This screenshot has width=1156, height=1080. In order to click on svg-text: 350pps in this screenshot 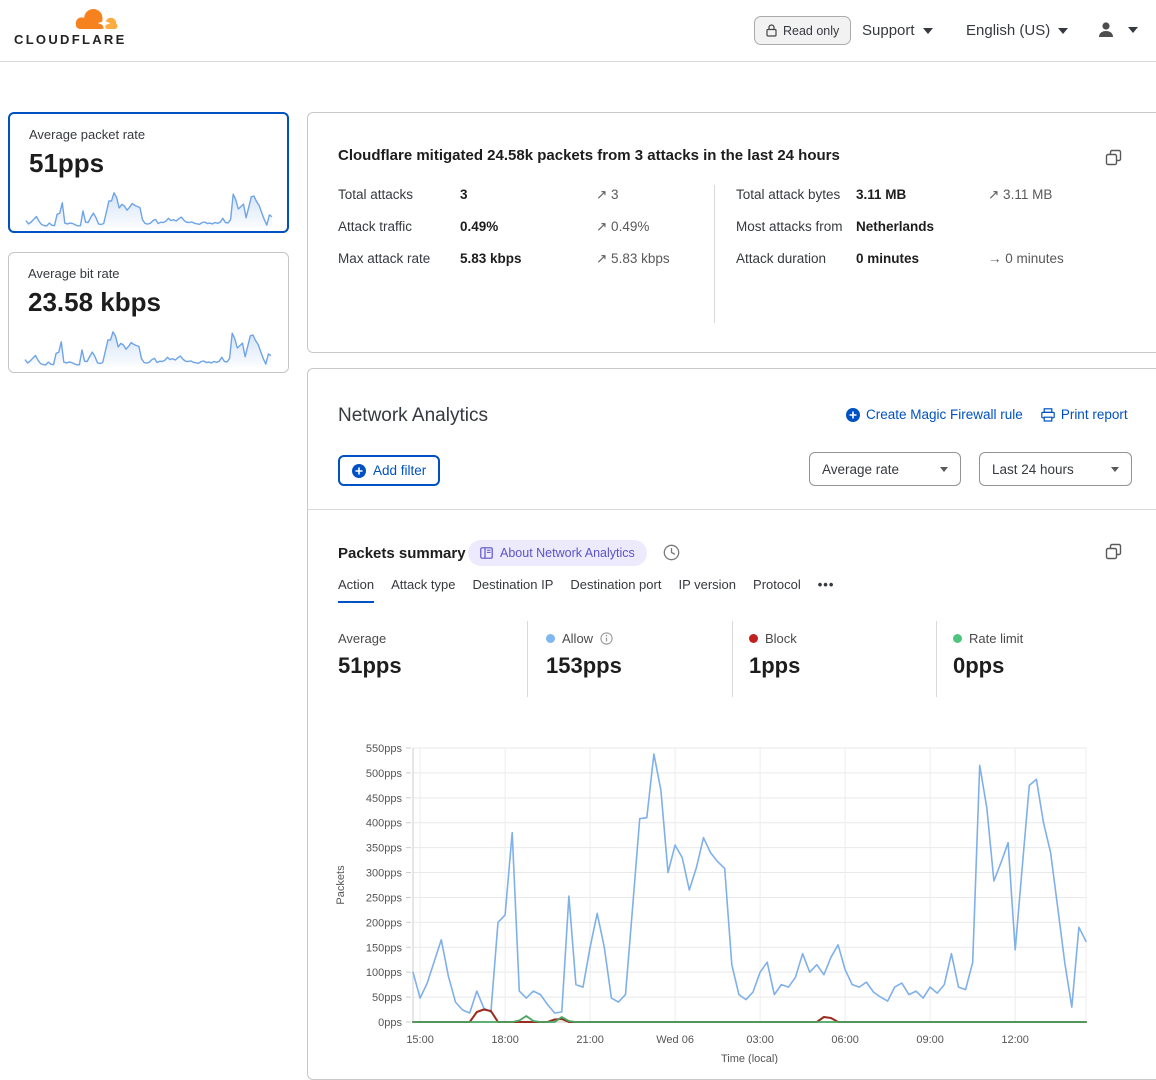, I will do `click(384, 849)`.